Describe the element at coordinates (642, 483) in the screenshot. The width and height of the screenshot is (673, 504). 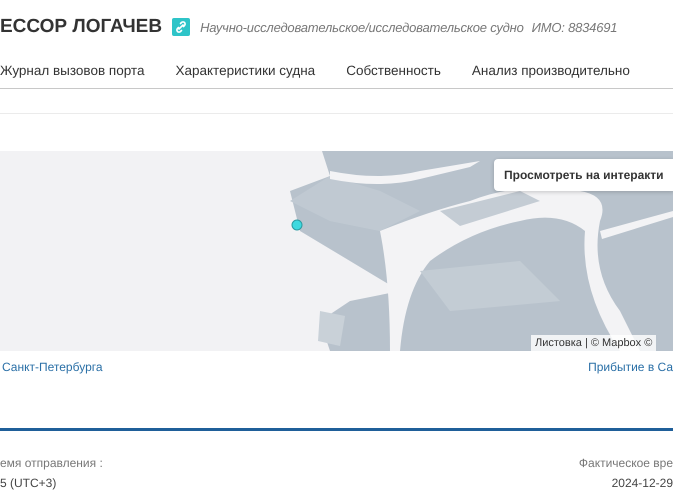
I see `time-value: 2024-12-29` at that location.